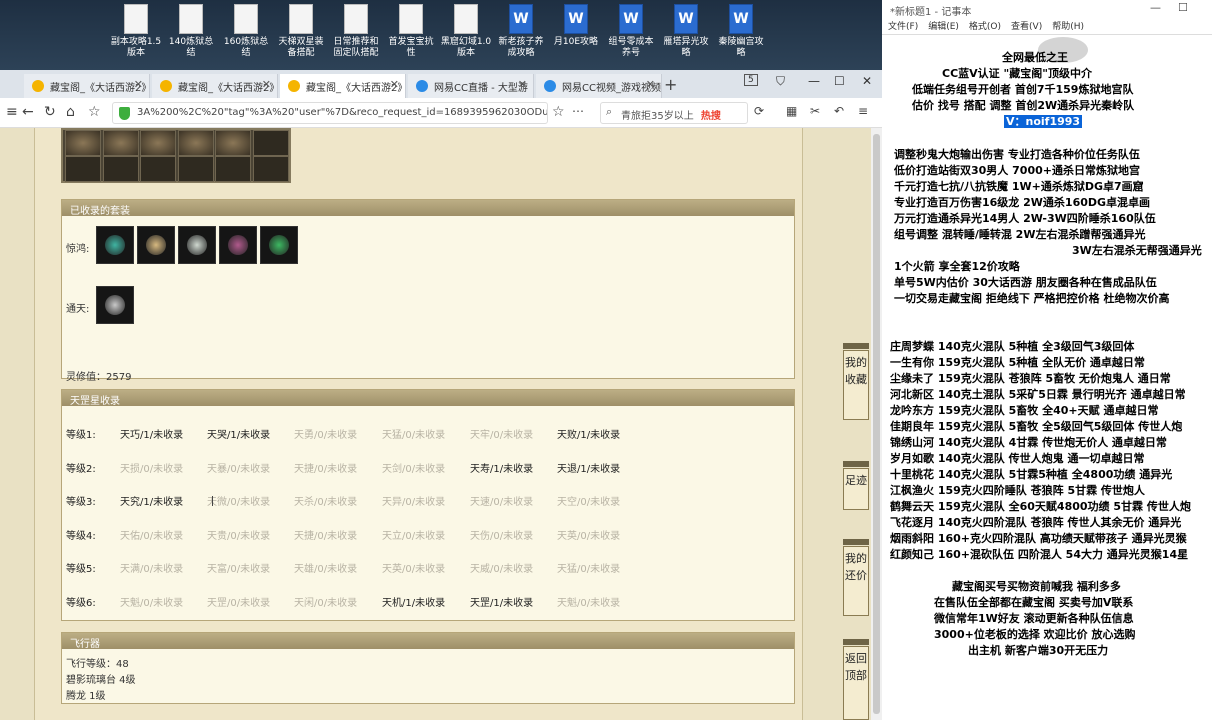  Describe the element at coordinates (856, 485) in the screenshot. I see `footprint-button: 足迹` at that location.